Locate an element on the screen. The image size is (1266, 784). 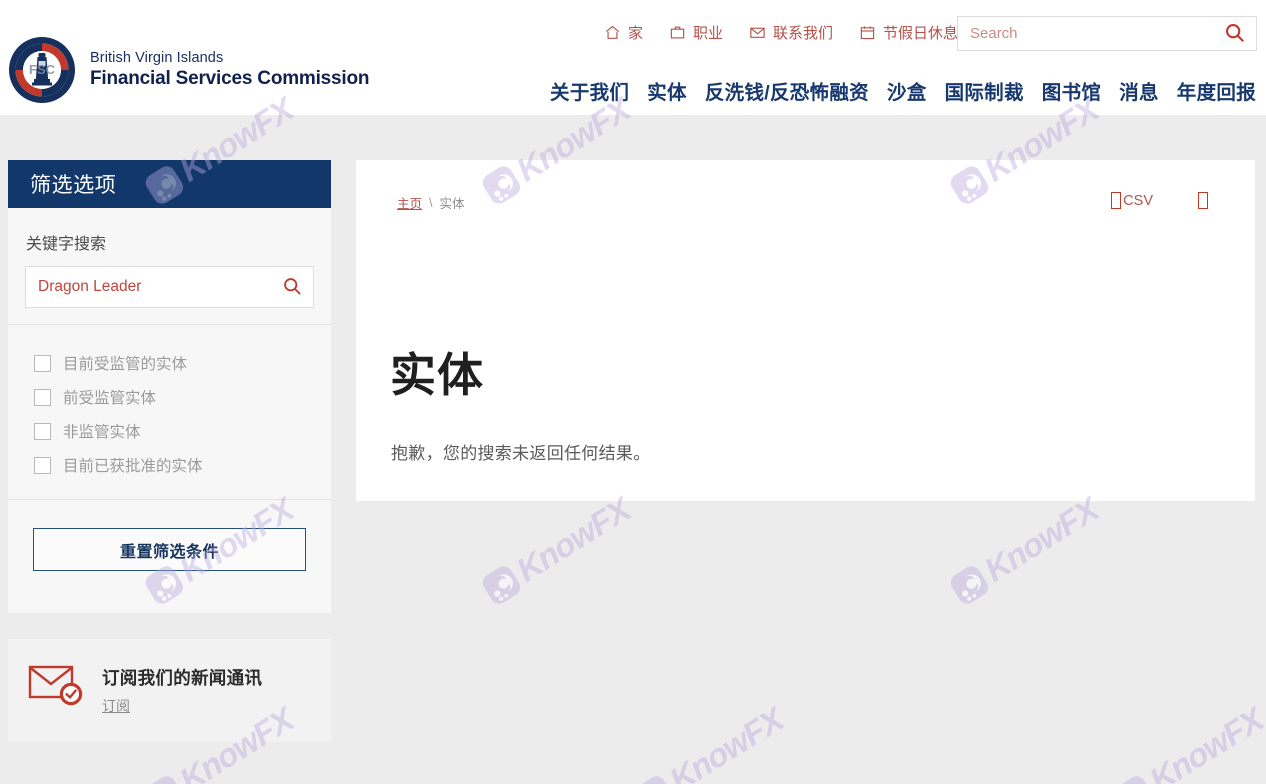
main-nav-sandbox: 沙盒 is located at coordinates (907, 90).